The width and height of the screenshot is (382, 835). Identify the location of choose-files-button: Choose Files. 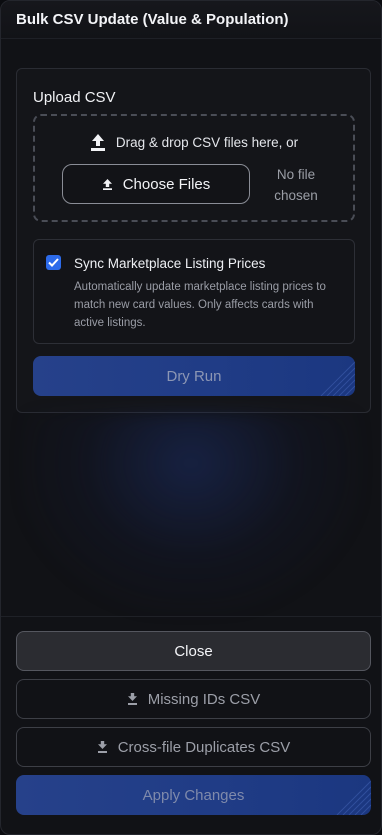
(156, 184).